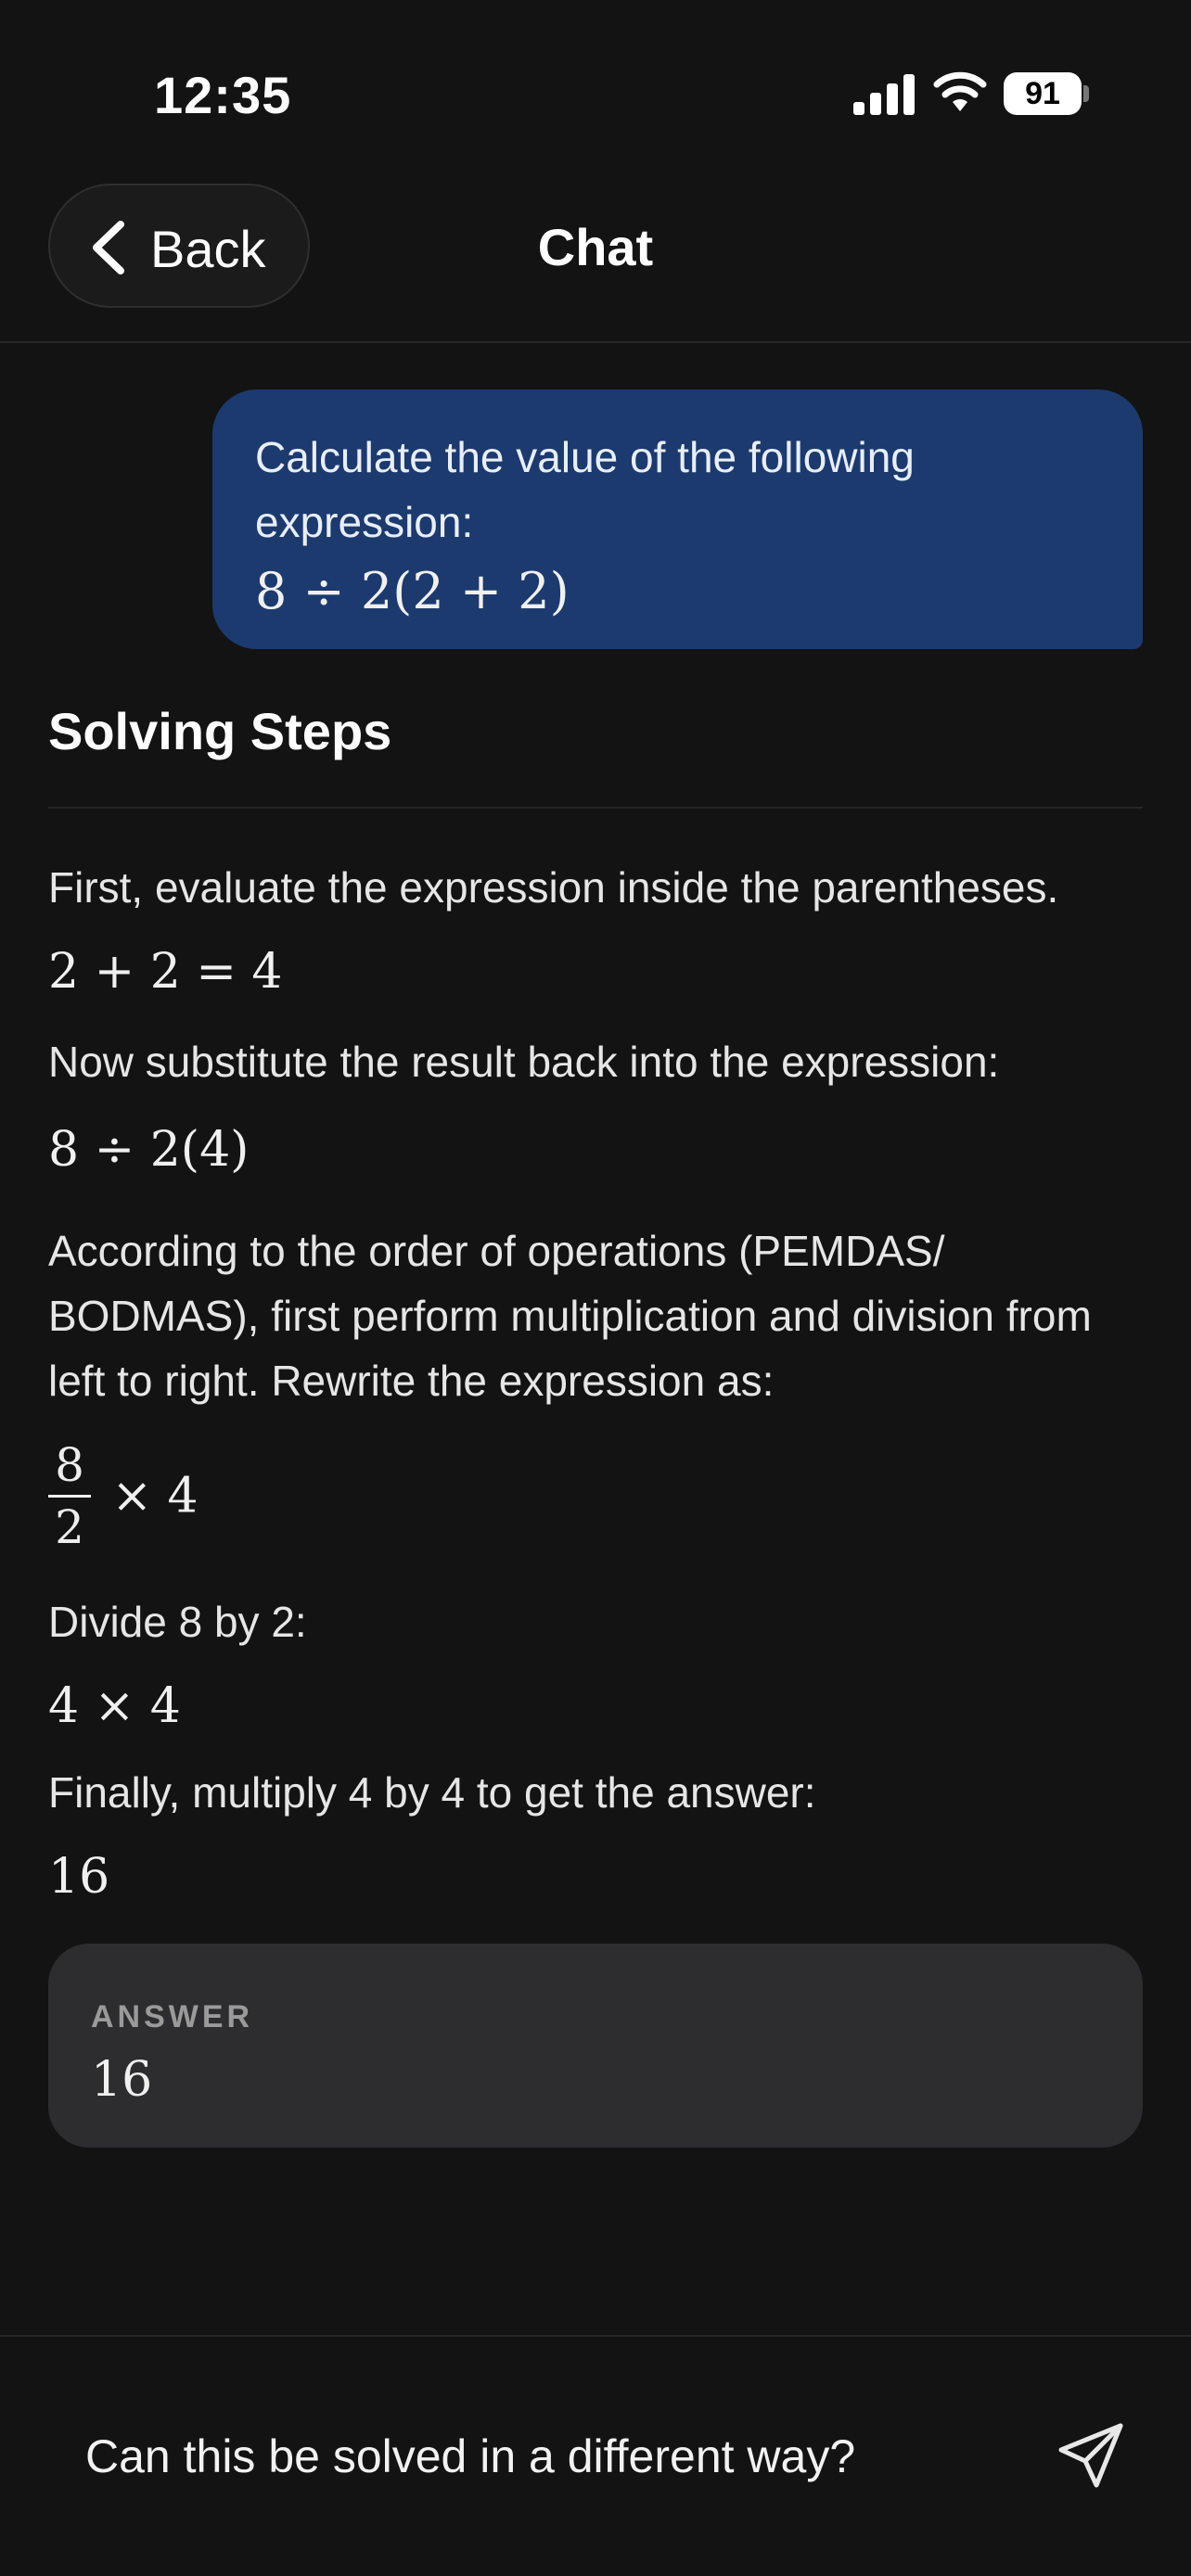 This screenshot has height=2576, width=1191. What do you see at coordinates (149, 1150) in the screenshot?
I see `solution-math: 8 ÷ 2(4)` at bounding box center [149, 1150].